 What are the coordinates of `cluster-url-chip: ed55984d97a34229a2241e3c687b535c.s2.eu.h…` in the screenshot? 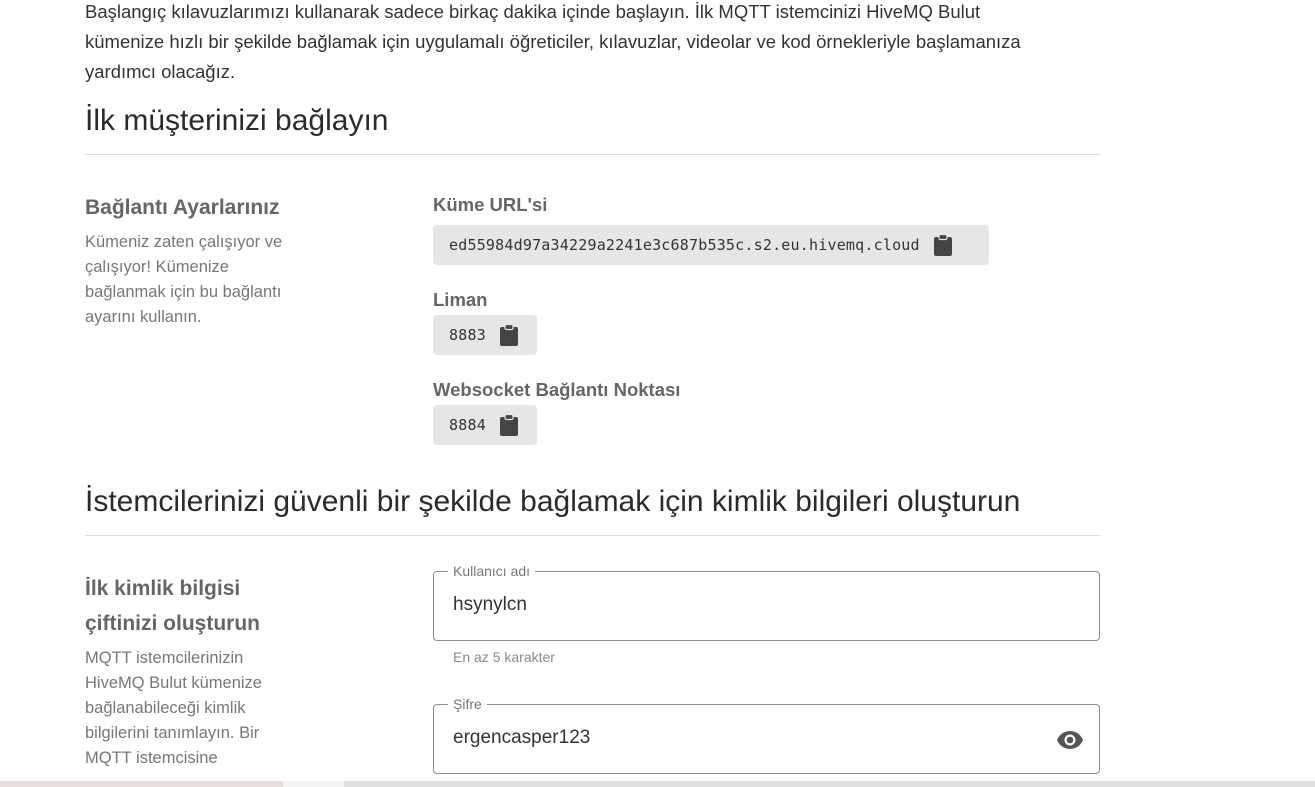 It's located at (711, 245).